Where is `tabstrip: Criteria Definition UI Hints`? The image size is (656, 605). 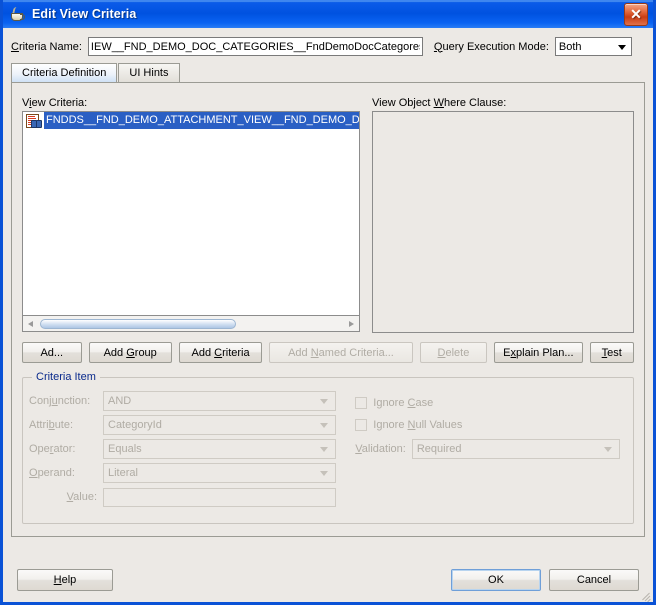 tabstrip: Criteria Definition UI Hints is located at coordinates (328, 72).